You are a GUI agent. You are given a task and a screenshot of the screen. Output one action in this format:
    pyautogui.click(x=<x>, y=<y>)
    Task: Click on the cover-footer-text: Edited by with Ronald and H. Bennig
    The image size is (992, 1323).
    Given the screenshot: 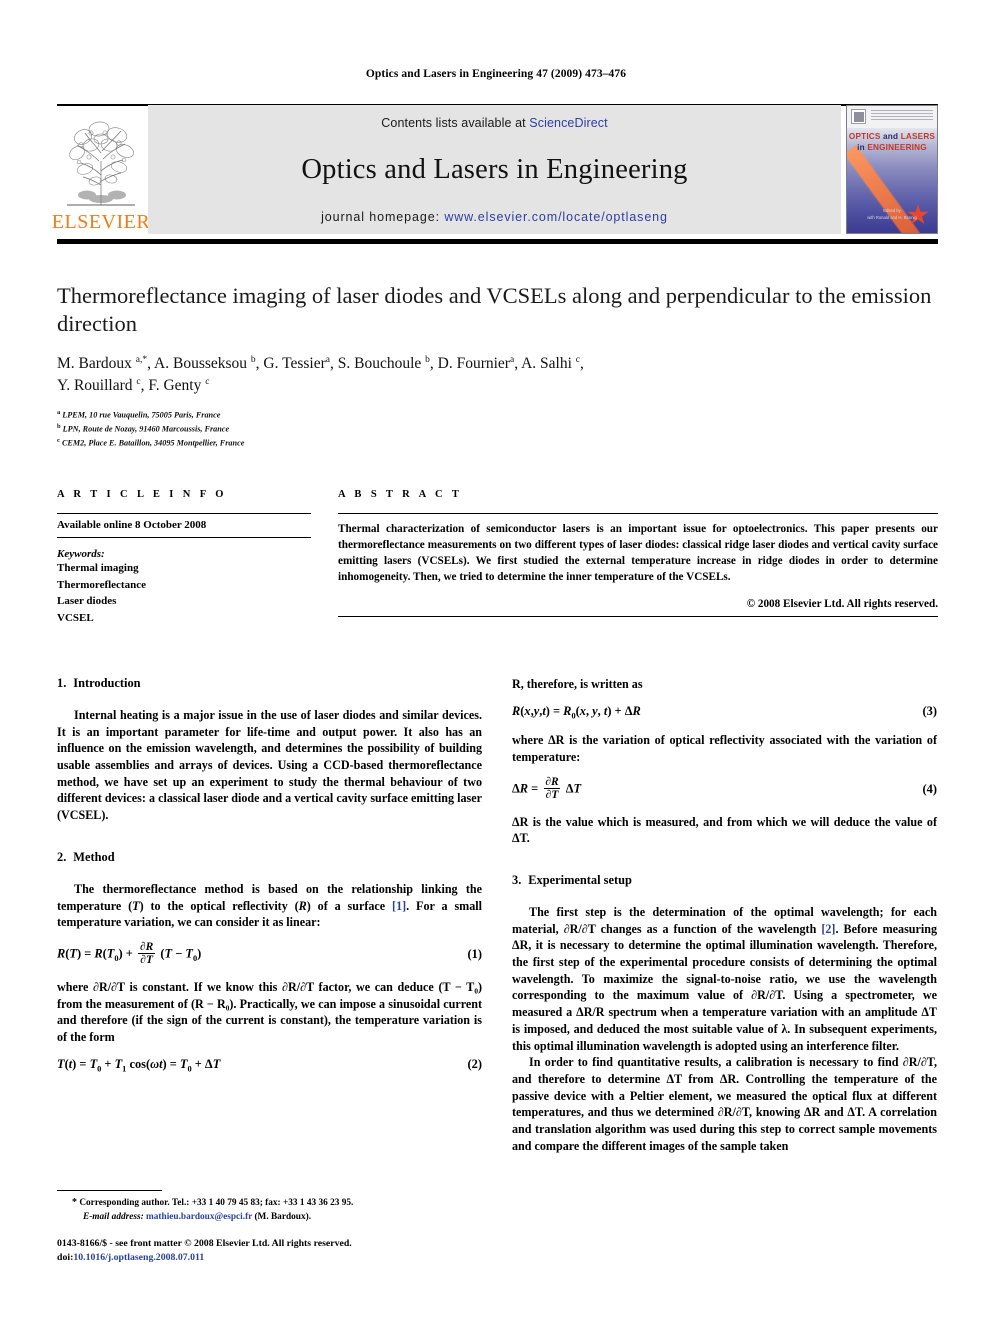 What is the action you would take?
    pyautogui.click(x=892, y=214)
    